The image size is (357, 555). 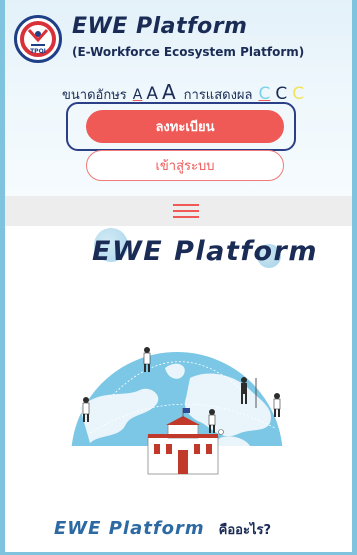 What do you see at coordinates (185, 126) in the screenshot?
I see `register-button: ลงทะเบียน` at bounding box center [185, 126].